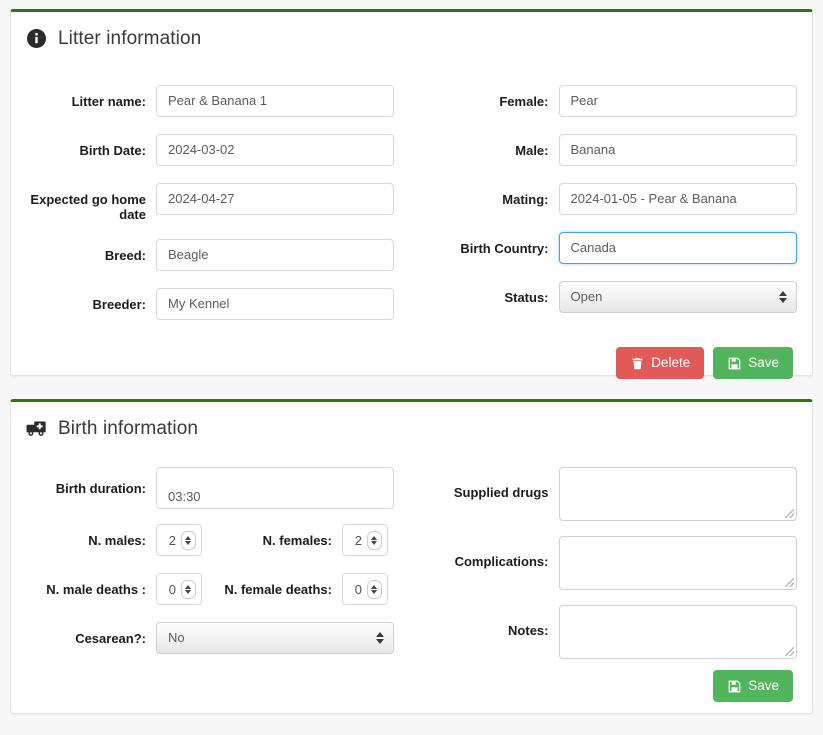 Image resolution: width=823 pixels, height=735 pixels. I want to click on input-expected-go-home-date: 2024-04-27, so click(275, 199).